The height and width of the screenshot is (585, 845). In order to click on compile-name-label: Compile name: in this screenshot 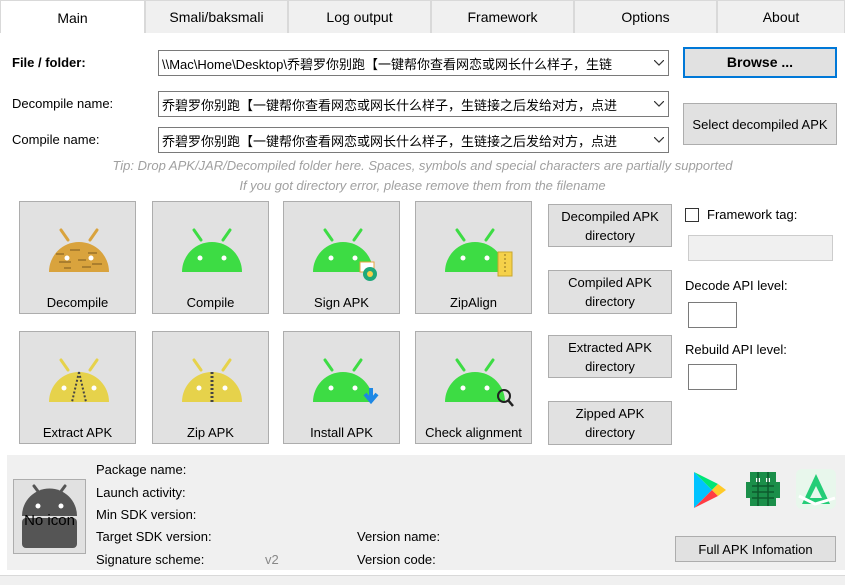, I will do `click(56, 139)`.